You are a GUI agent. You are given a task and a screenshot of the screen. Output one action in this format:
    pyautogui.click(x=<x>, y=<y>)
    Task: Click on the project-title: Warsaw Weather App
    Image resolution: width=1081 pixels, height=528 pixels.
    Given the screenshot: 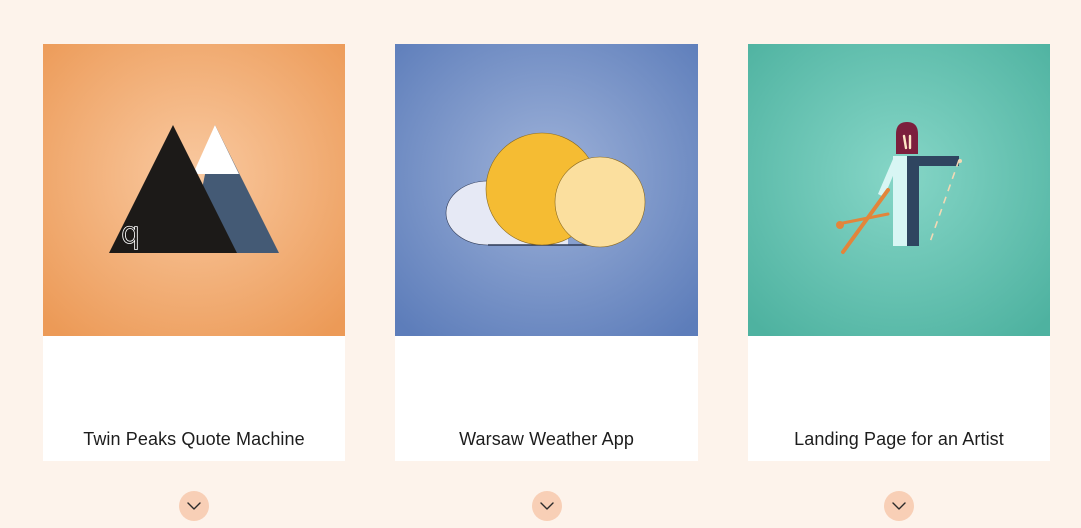 What is the action you would take?
    pyautogui.click(x=546, y=439)
    